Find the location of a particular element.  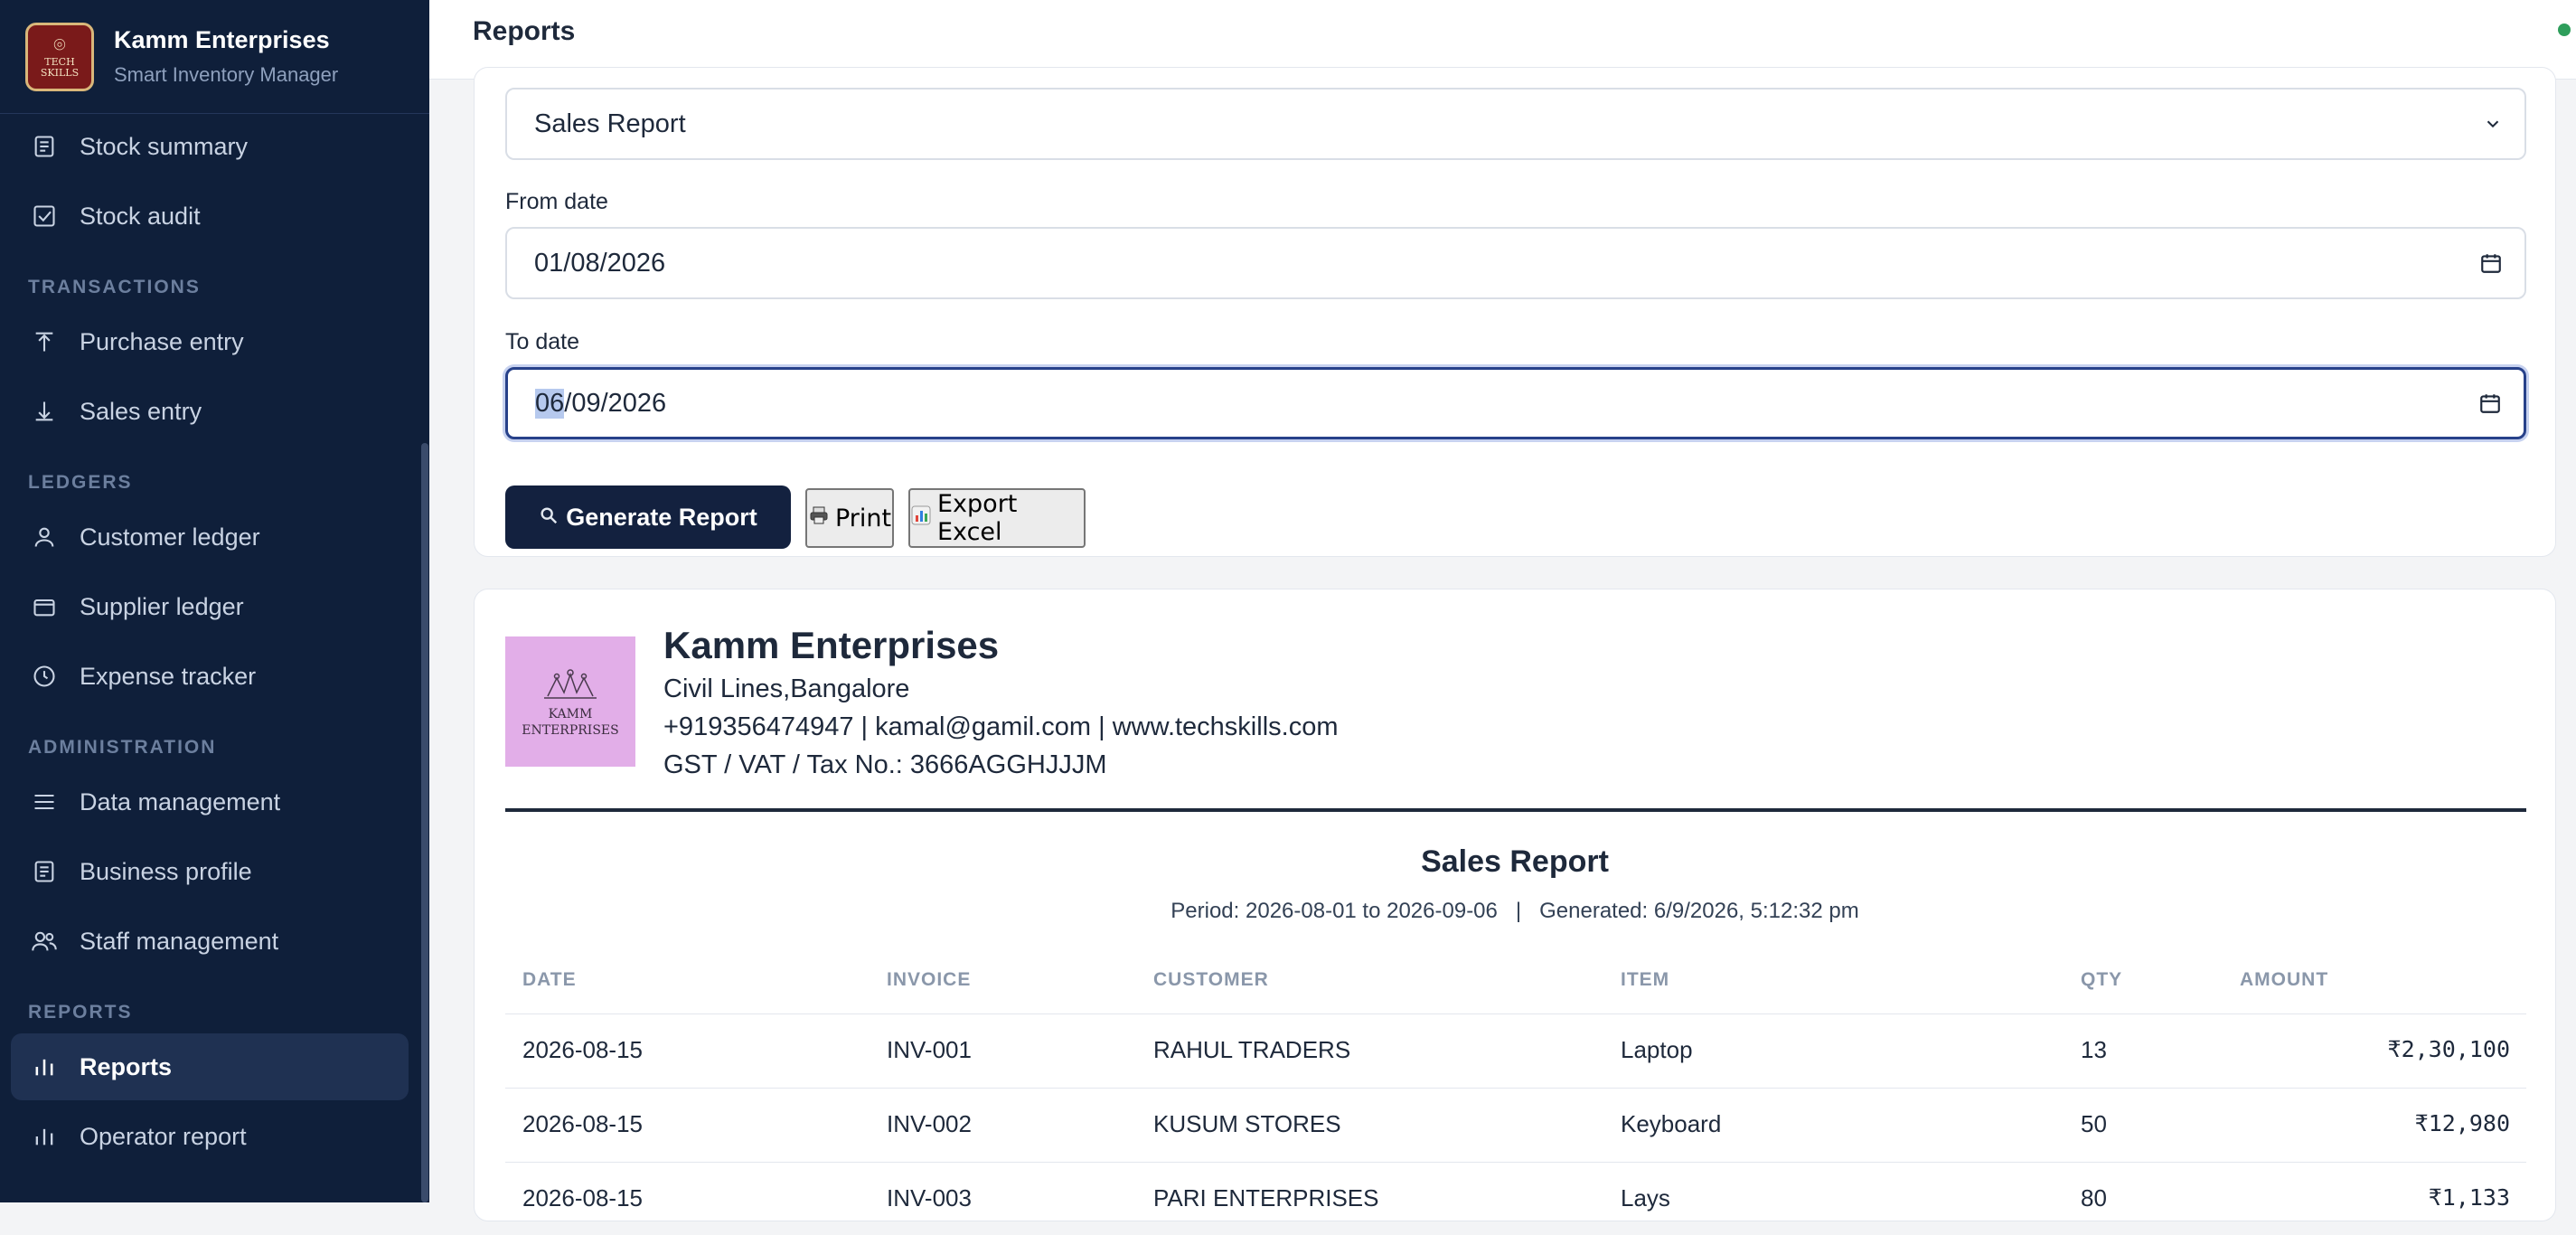

column-header-invoice: INVOICE is located at coordinates (930, 980).